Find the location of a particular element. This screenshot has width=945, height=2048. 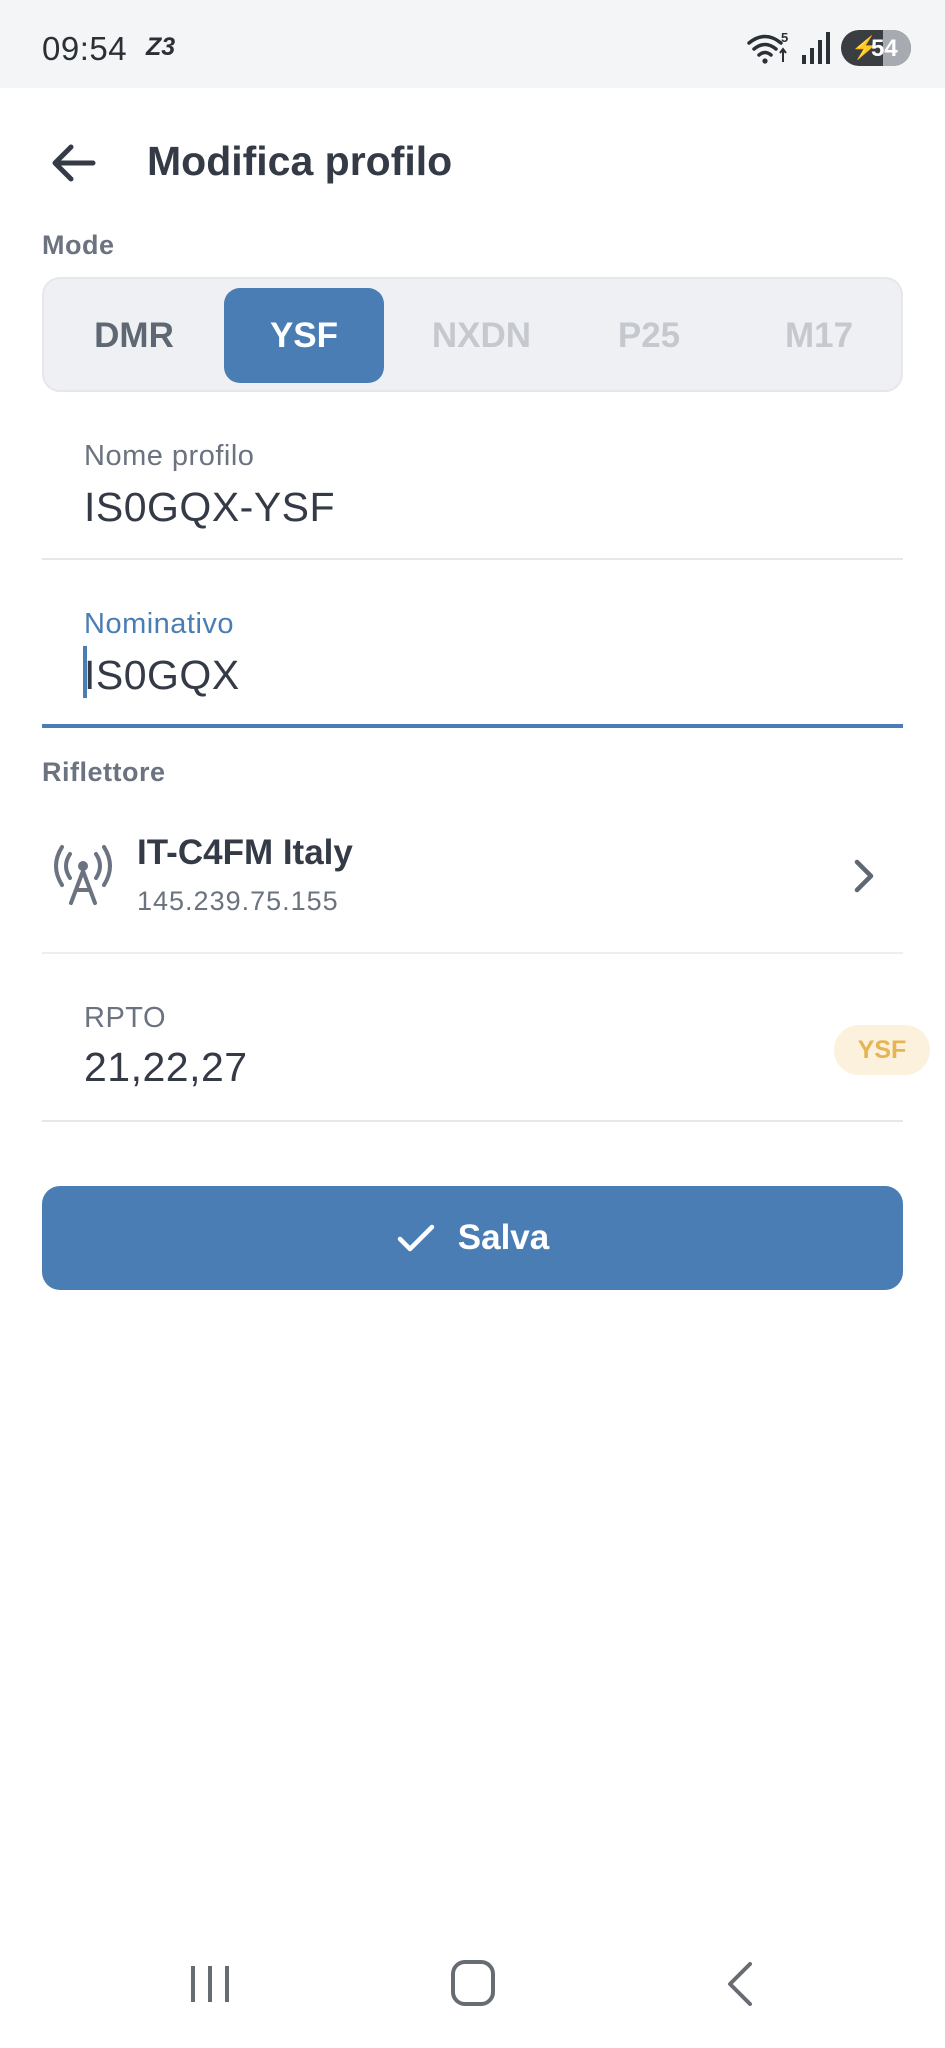

mode-option-ysf: YSF is located at coordinates (304, 335).